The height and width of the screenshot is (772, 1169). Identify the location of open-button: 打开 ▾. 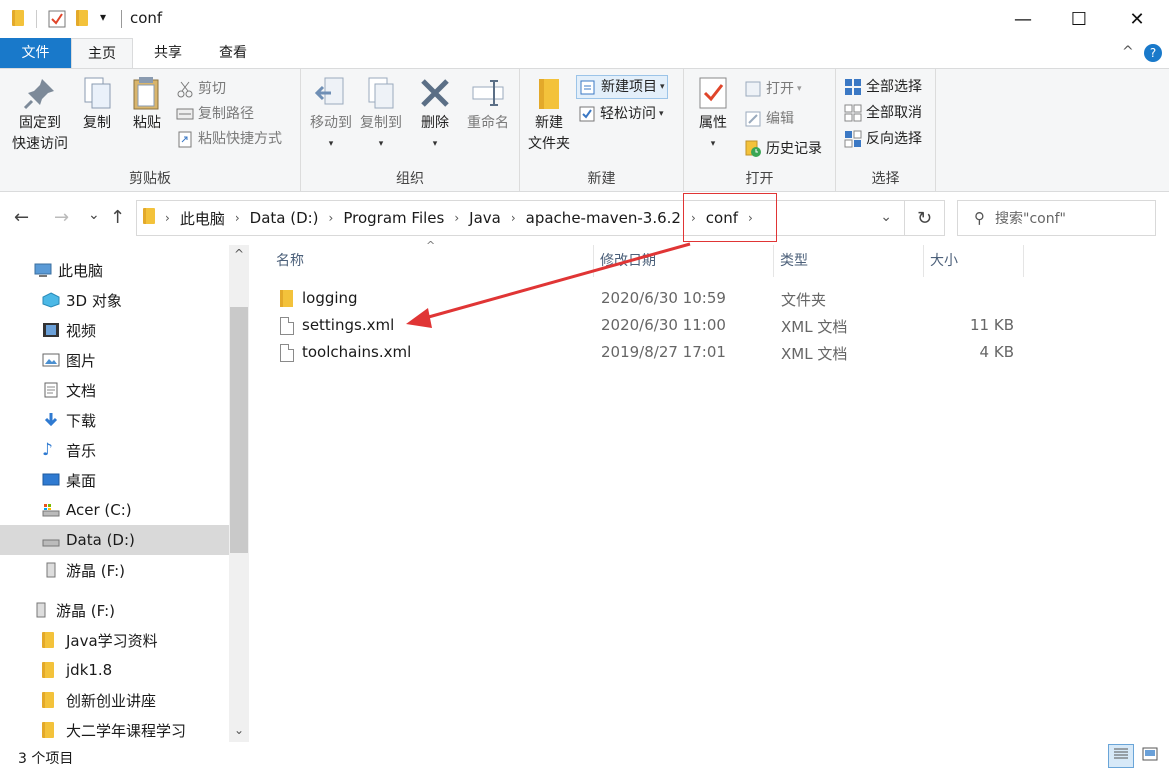
(773, 89).